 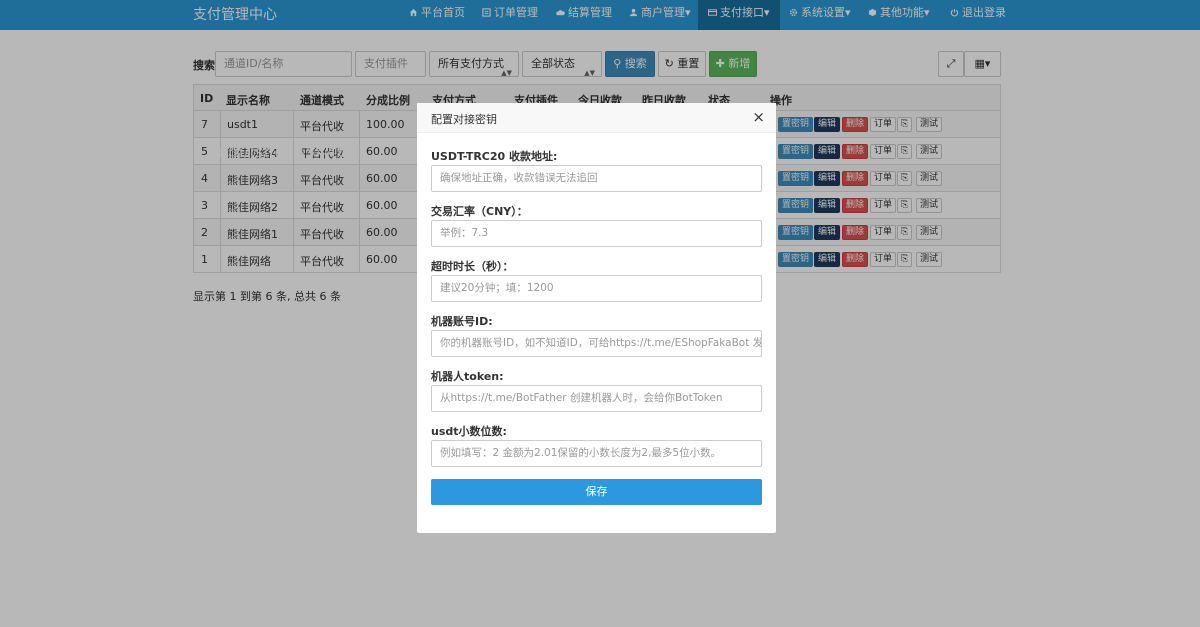 I want to click on usdt-decimals-label: usdt小数位数:, so click(x=469, y=431).